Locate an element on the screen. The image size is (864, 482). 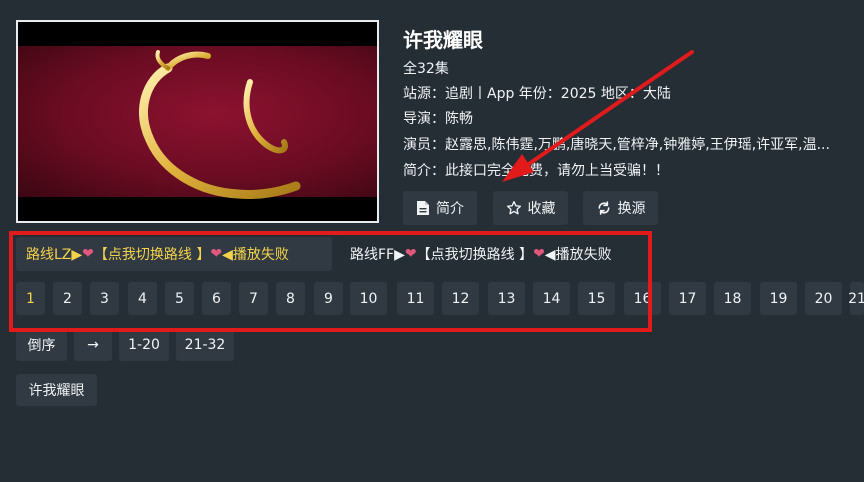
range-1-20-button: 1-20 is located at coordinates (144, 345).